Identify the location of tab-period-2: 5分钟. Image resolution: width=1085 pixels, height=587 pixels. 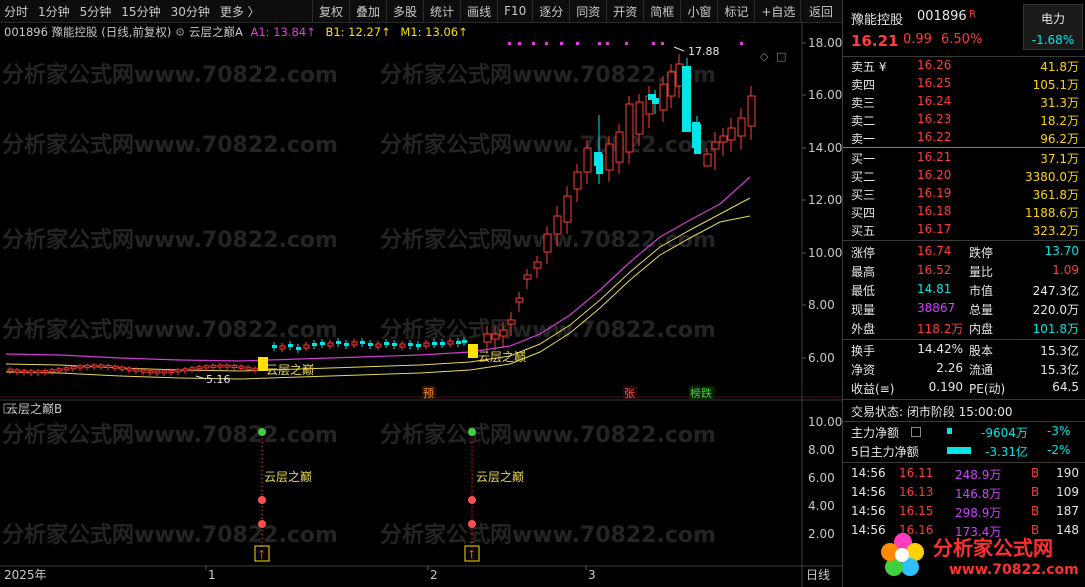
(96, 11).